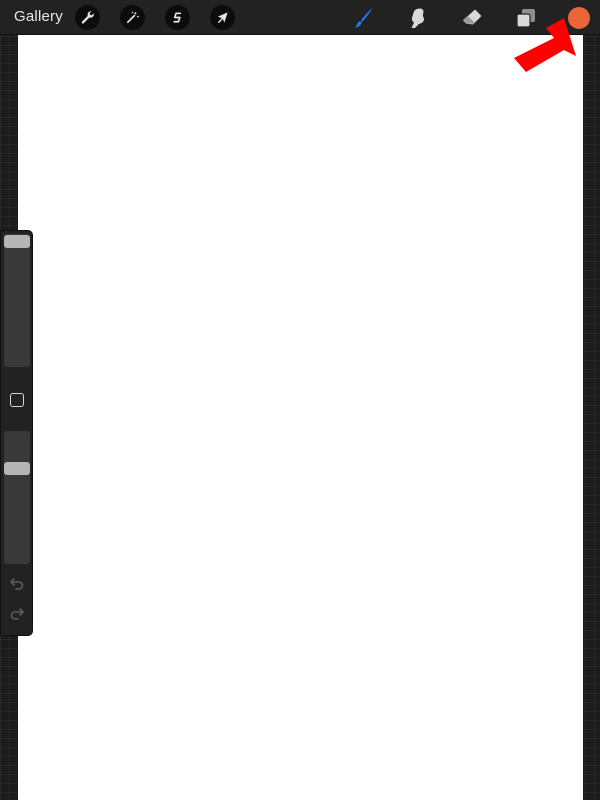  I want to click on opacity-slider-thumb, so click(17, 468).